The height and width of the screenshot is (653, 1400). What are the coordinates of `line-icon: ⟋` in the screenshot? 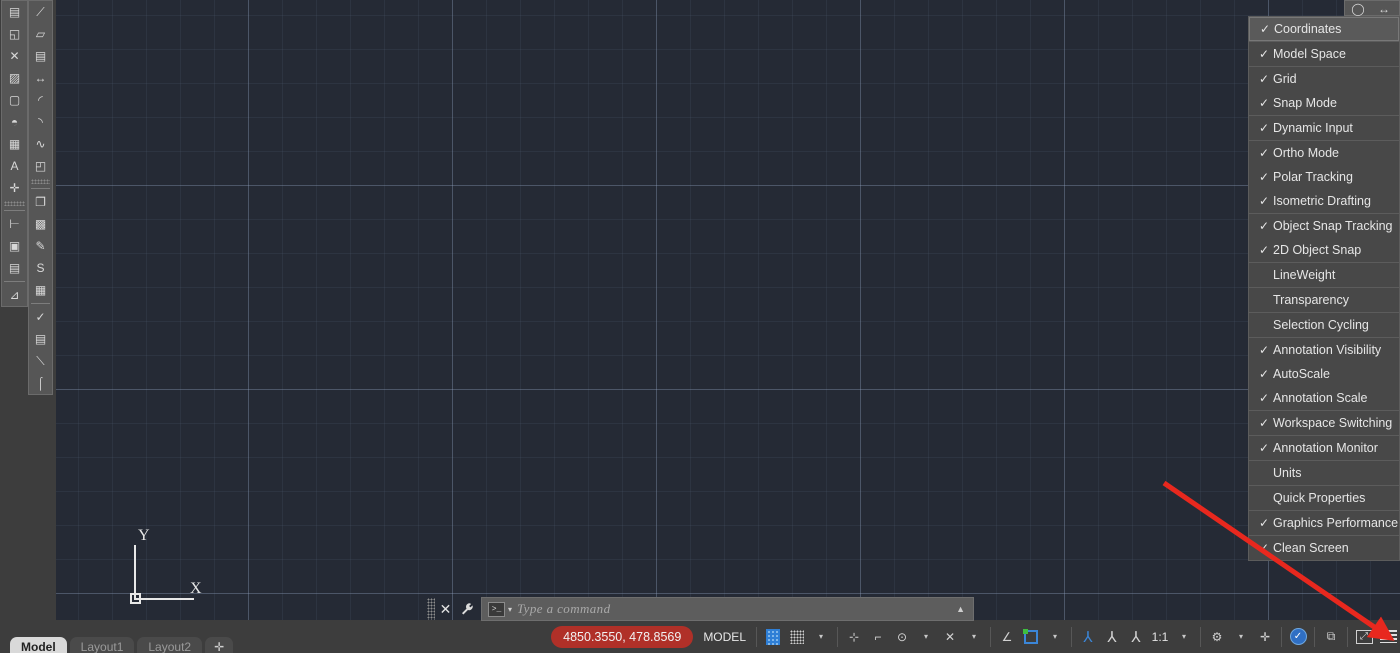 It's located at (40, 12).